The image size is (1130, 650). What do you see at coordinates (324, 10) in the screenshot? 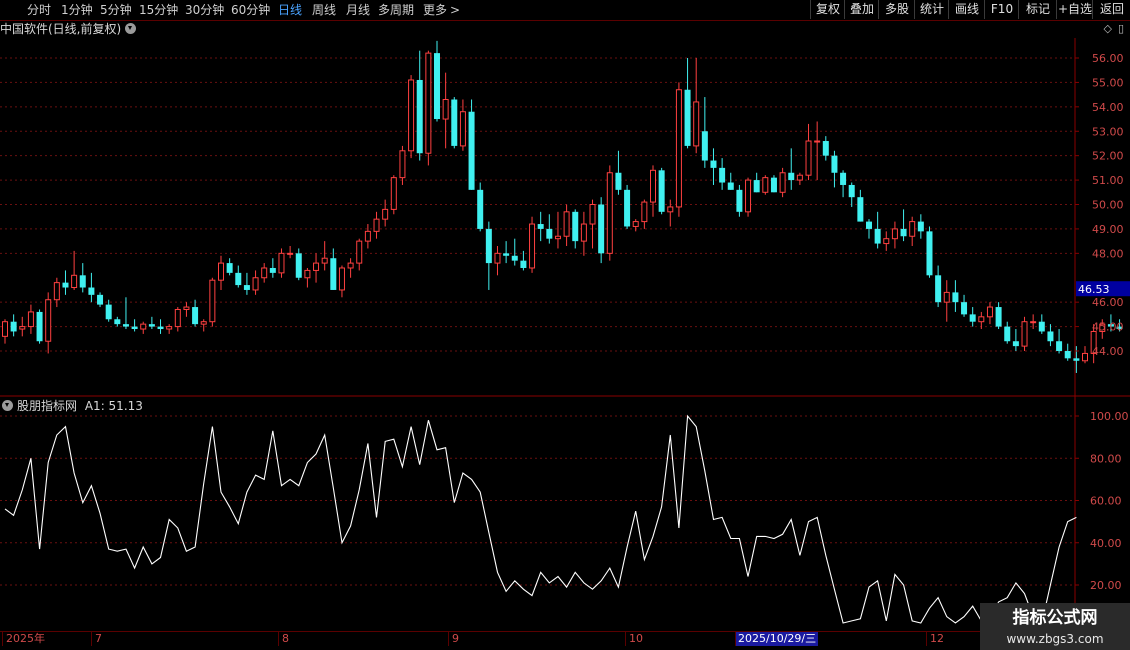
I see `period-tab-7: 周线` at bounding box center [324, 10].